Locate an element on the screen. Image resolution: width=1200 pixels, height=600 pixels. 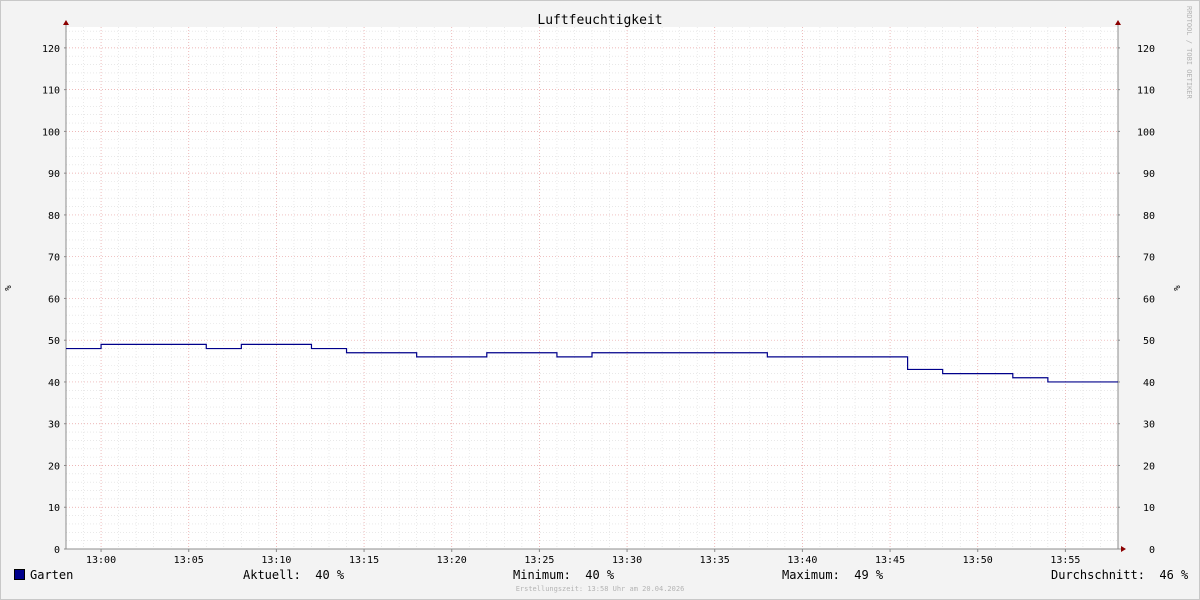
x-tick-label: 13:45 is located at coordinates (890, 560).